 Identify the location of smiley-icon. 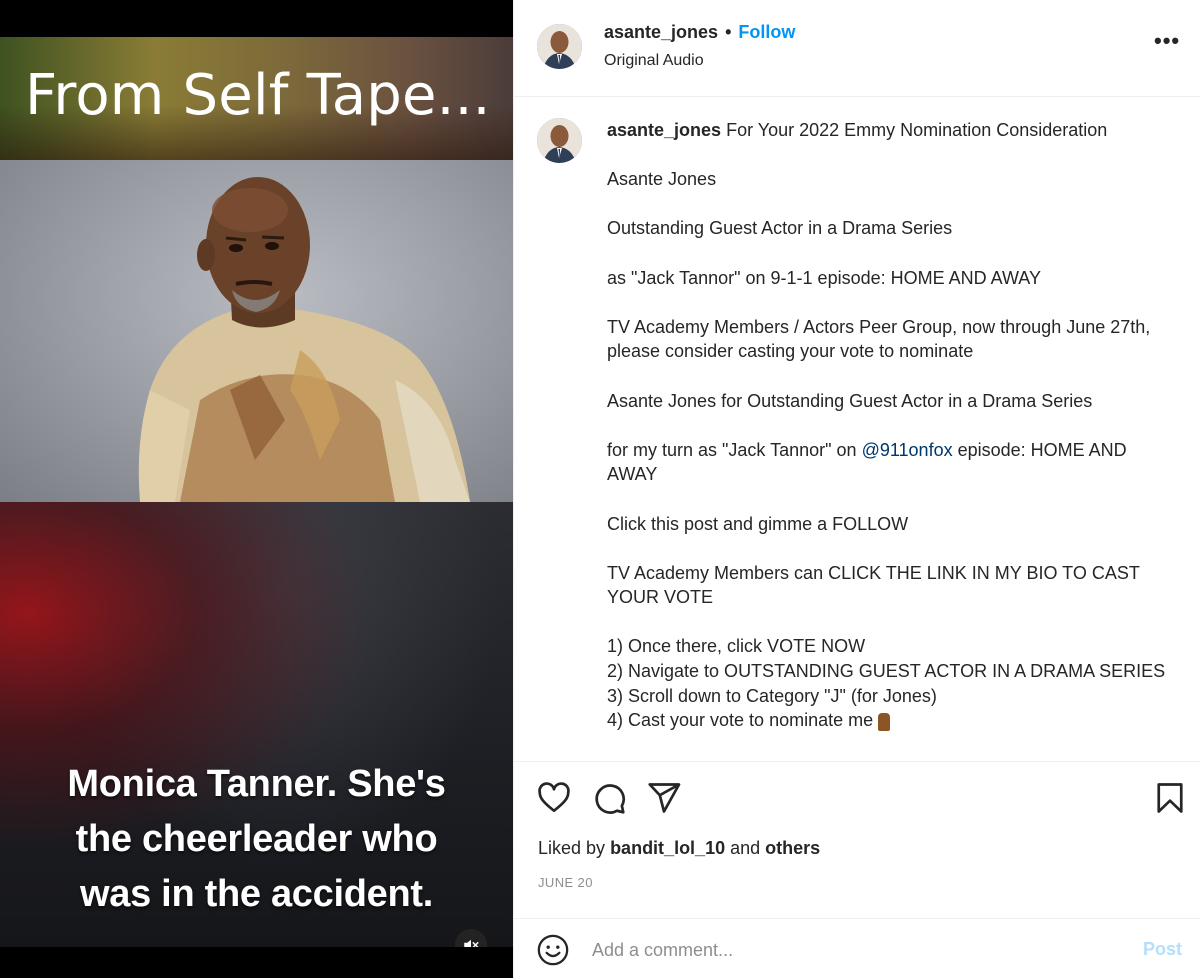
(553, 950).